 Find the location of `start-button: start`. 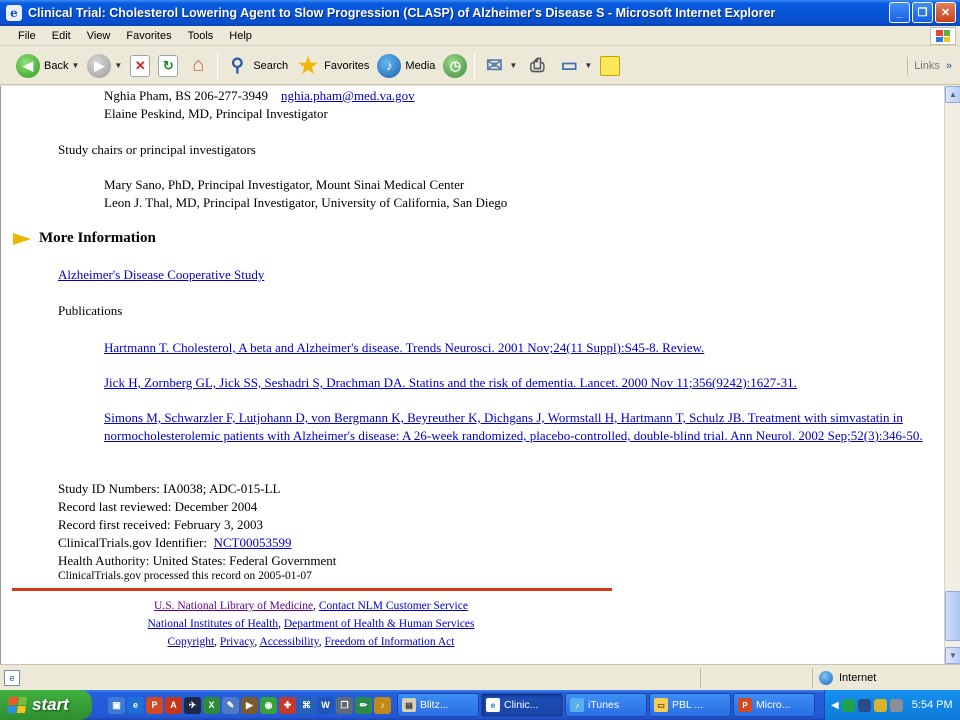

start-button: start is located at coordinates (46, 705).